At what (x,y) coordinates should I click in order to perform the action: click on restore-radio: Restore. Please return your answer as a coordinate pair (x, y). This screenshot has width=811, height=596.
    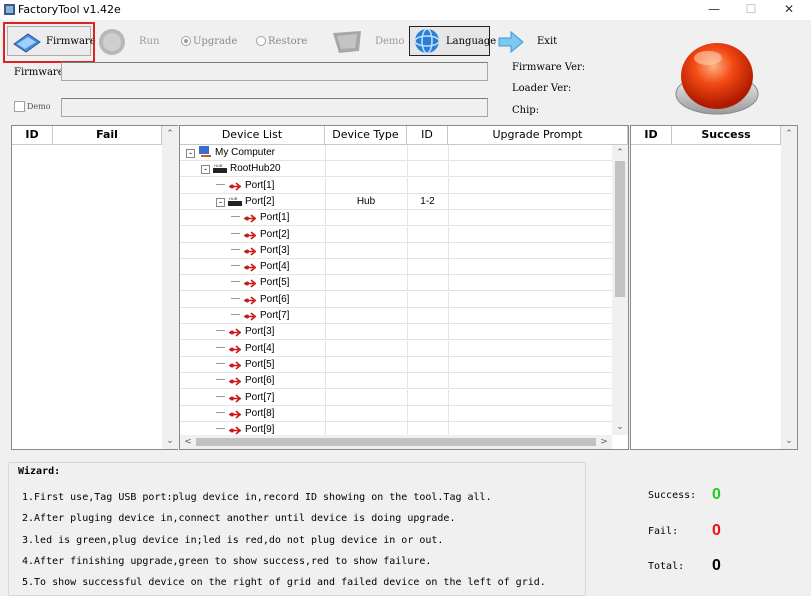
    Looking at the image, I should click on (281, 41).